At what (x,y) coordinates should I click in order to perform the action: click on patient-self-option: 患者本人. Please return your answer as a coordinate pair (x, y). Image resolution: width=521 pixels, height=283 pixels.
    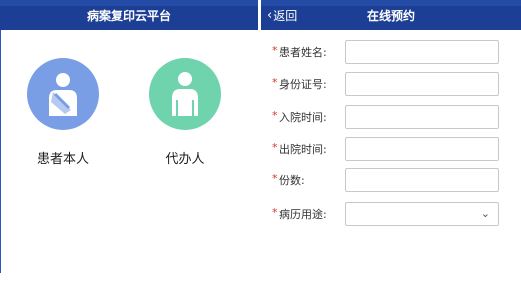
    Looking at the image, I should click on (63, 112).